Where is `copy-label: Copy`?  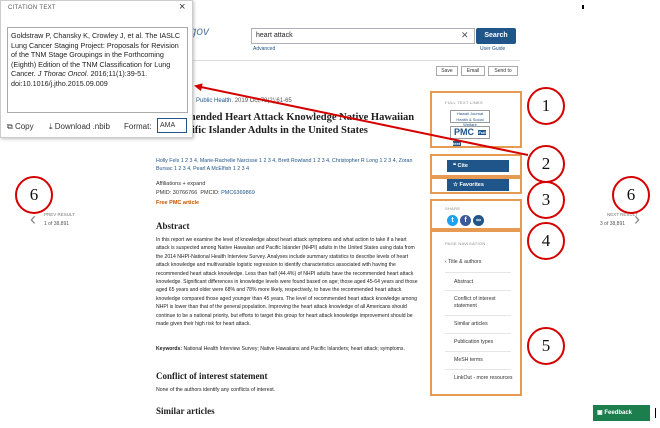 copy-label: Copy is located at coordinates (24, 126).